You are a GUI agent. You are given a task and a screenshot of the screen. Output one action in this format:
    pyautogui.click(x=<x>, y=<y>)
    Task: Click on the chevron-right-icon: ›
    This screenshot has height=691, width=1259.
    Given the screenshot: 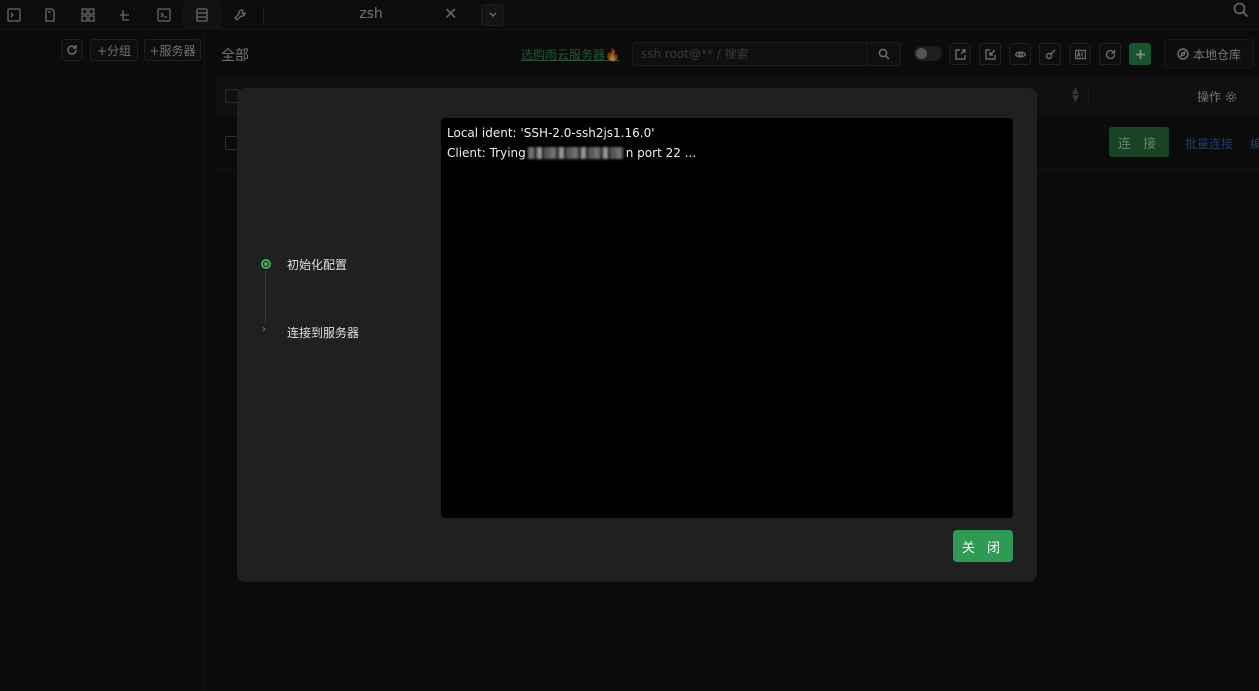 What is the action you would take?
    pyautogui.click(x=264, y=329)
    